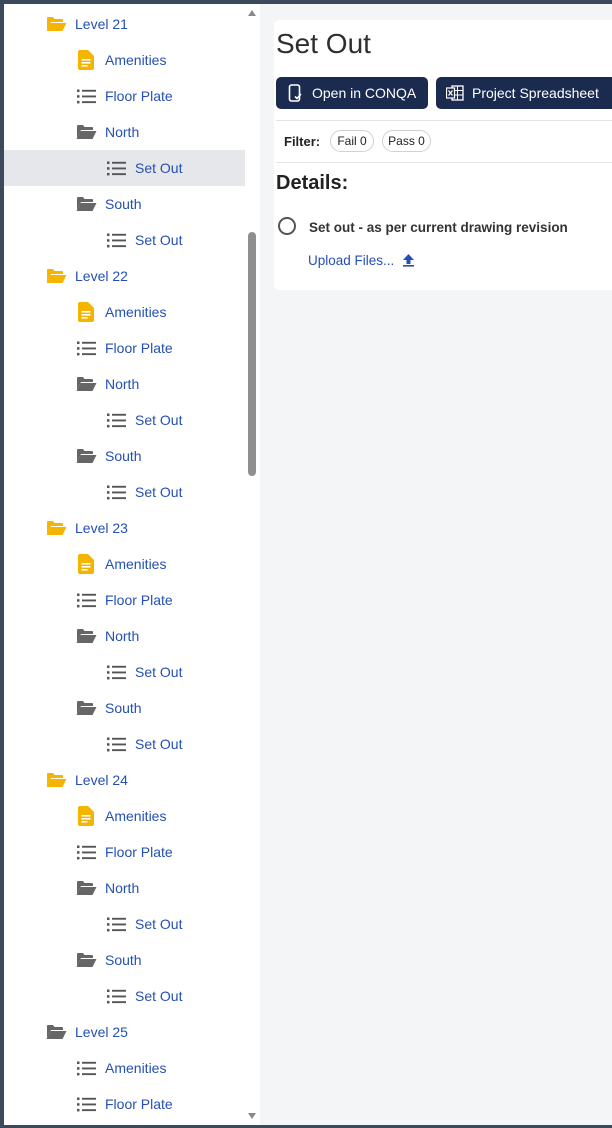 This screenshot has height=1128, width=612. What do you see at coordinates (352, 93) in the screenshot?
I see `open-in-conqa-button: Open in CONQA` at bounding box center [352, 93].